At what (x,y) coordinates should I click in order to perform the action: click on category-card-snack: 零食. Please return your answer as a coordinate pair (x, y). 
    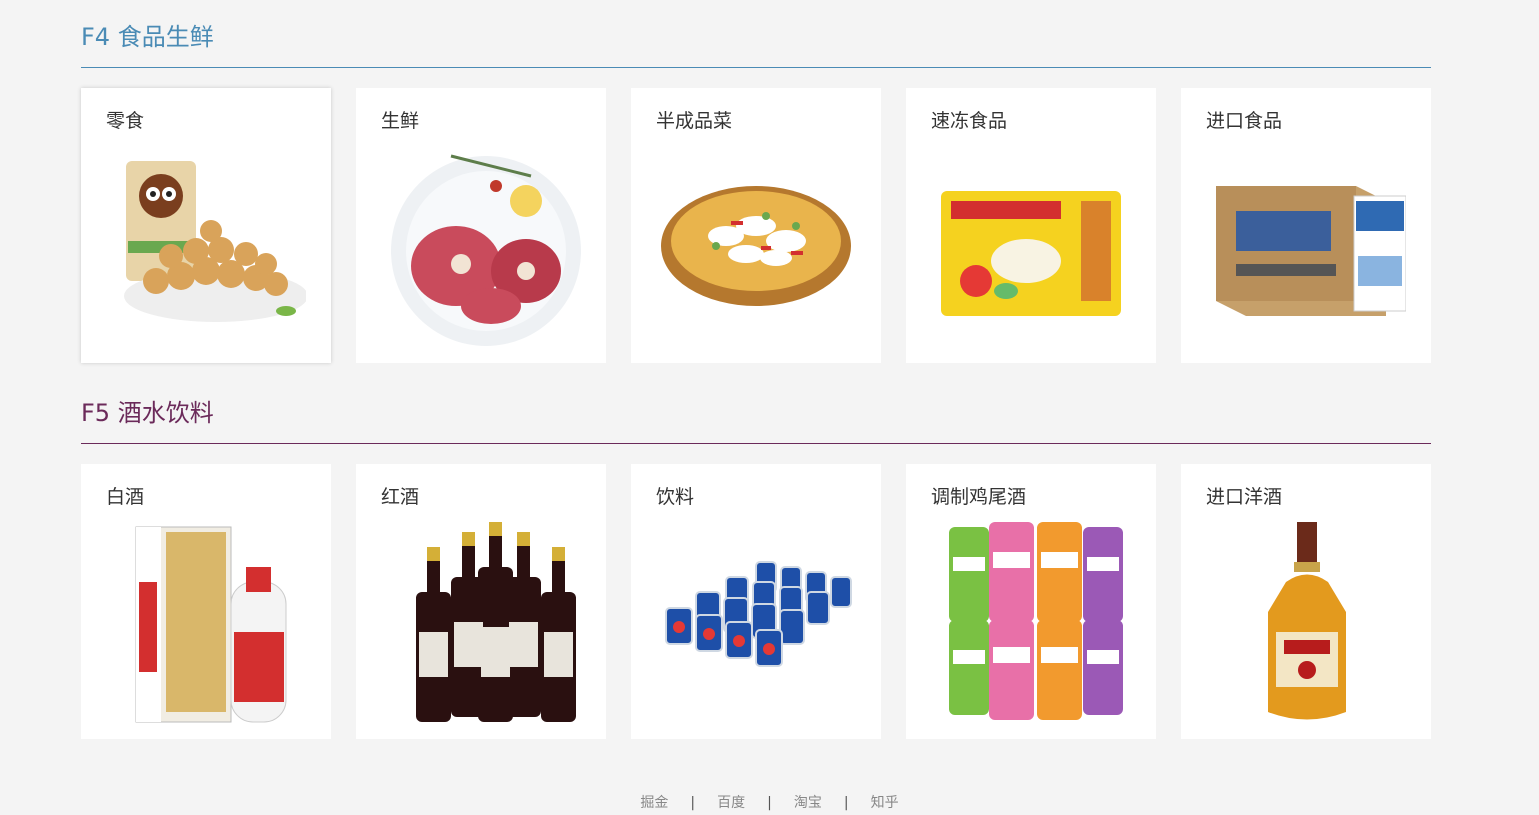
    Looking at the image, I should click on (206, 225).